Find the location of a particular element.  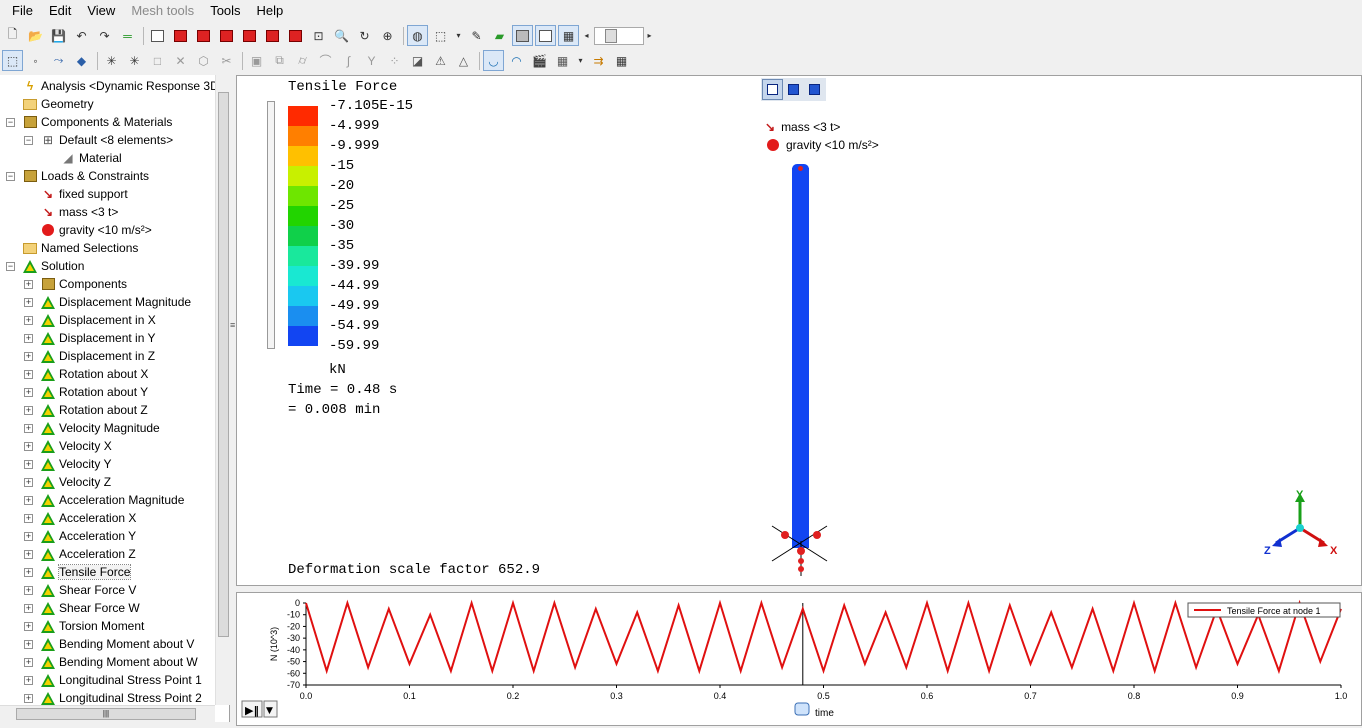

tree-item: ↘ fixed support is located at coordinates (84, 194).